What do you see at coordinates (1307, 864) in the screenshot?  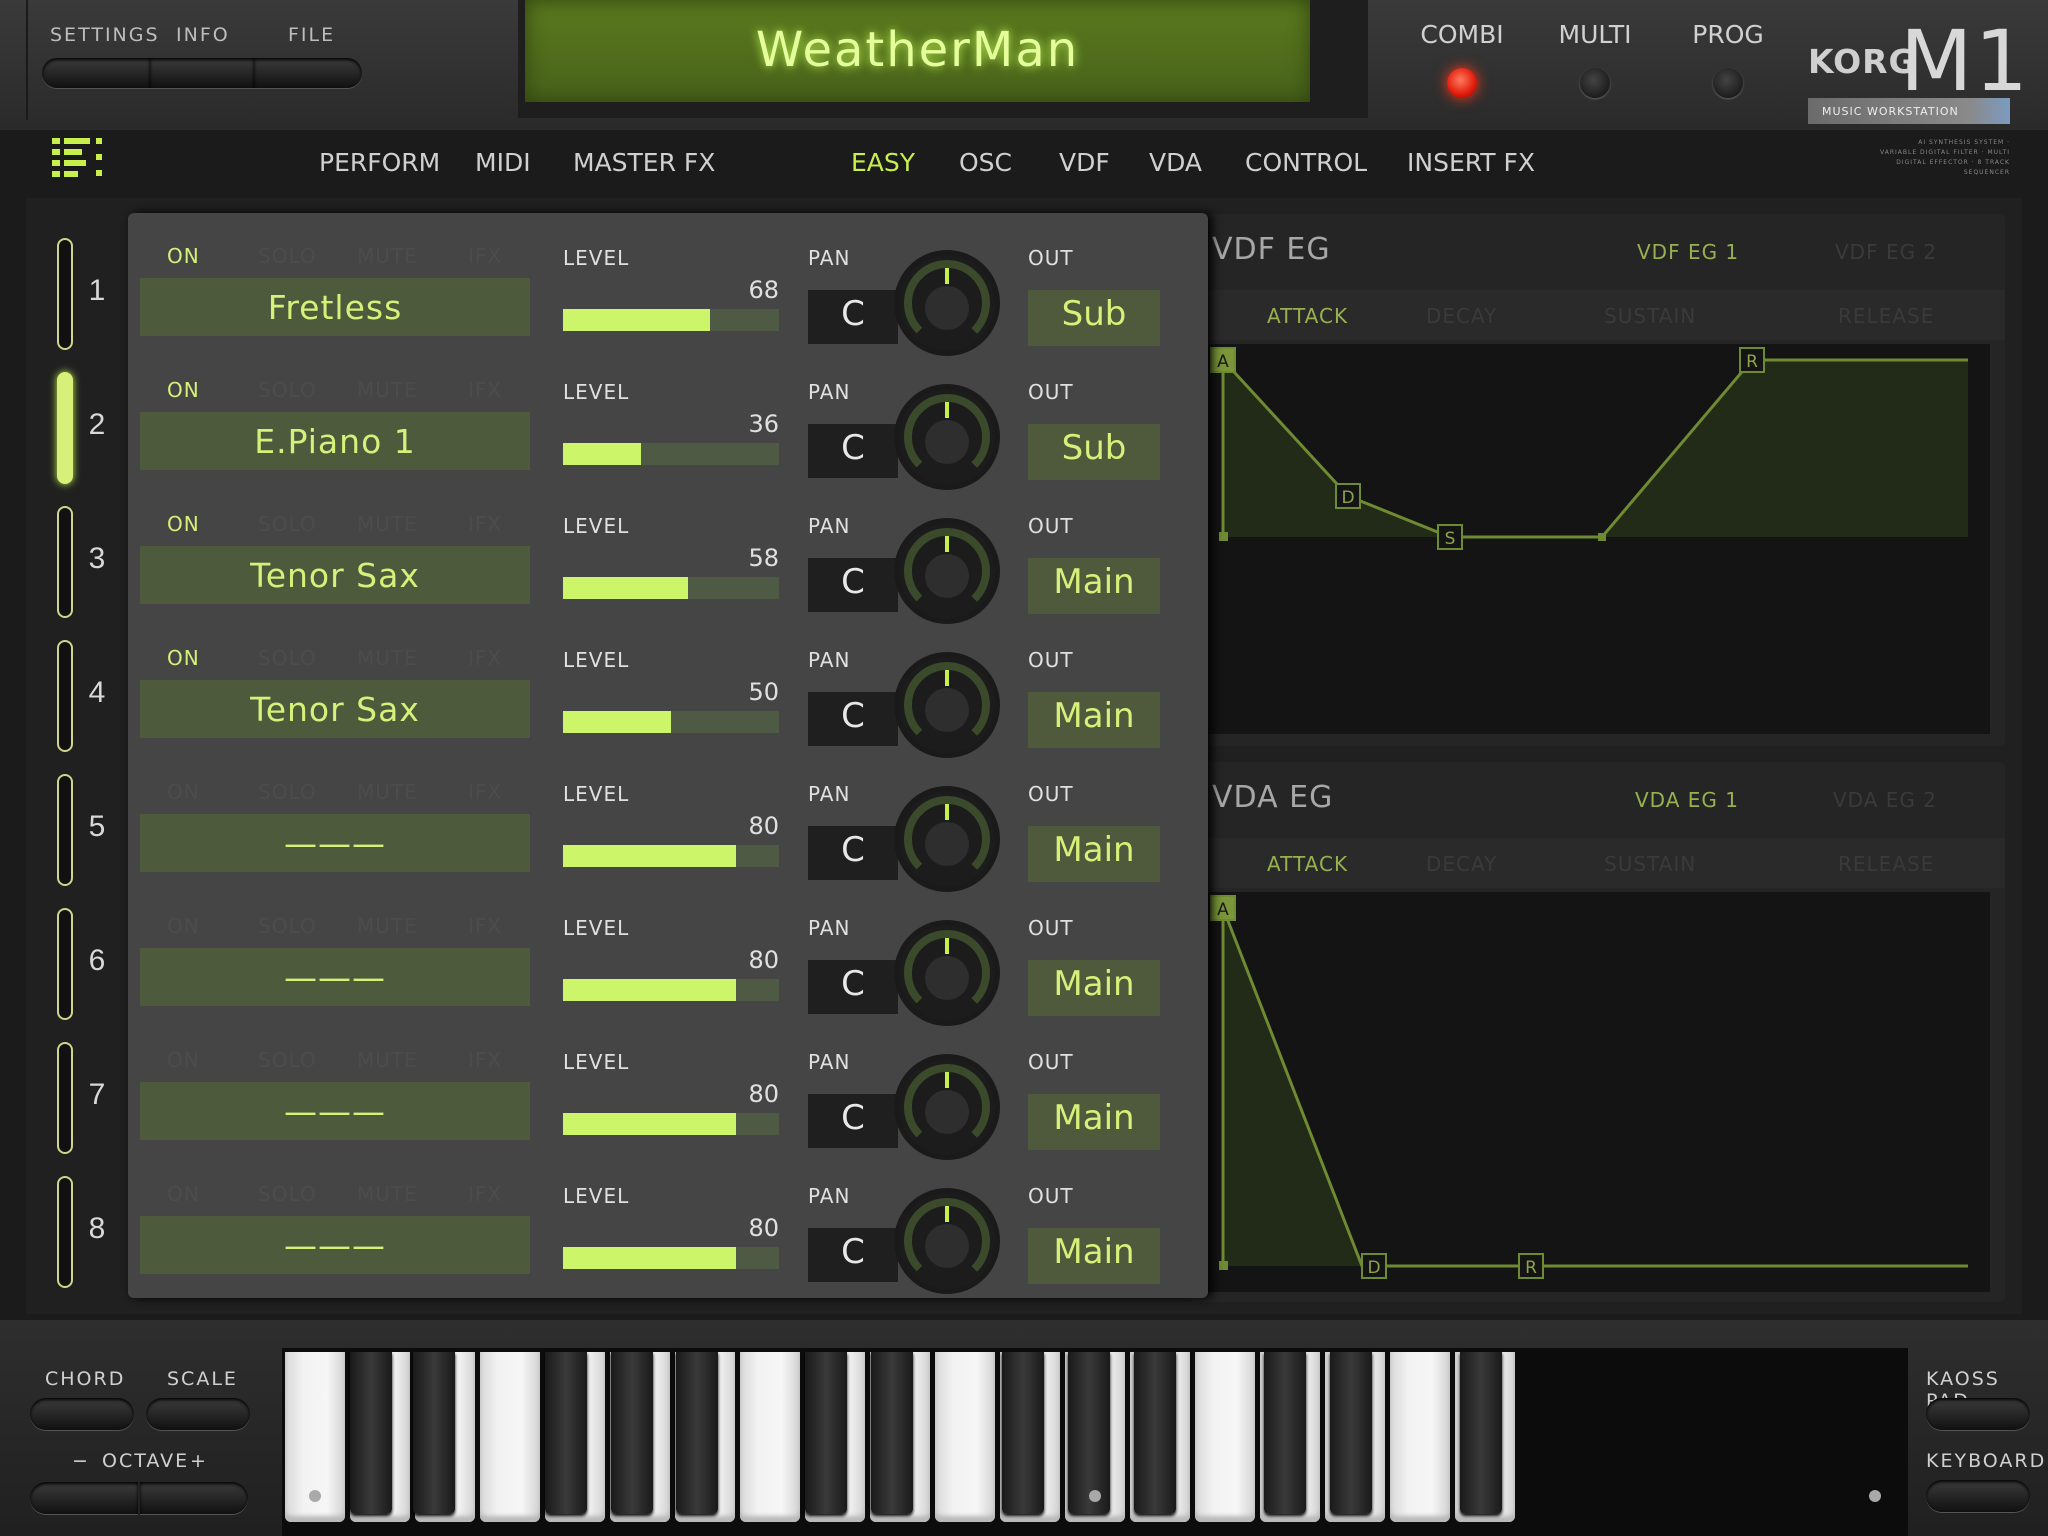 I see `vda-attack-tab: ATTACK` at bounding box center [1307, 864].